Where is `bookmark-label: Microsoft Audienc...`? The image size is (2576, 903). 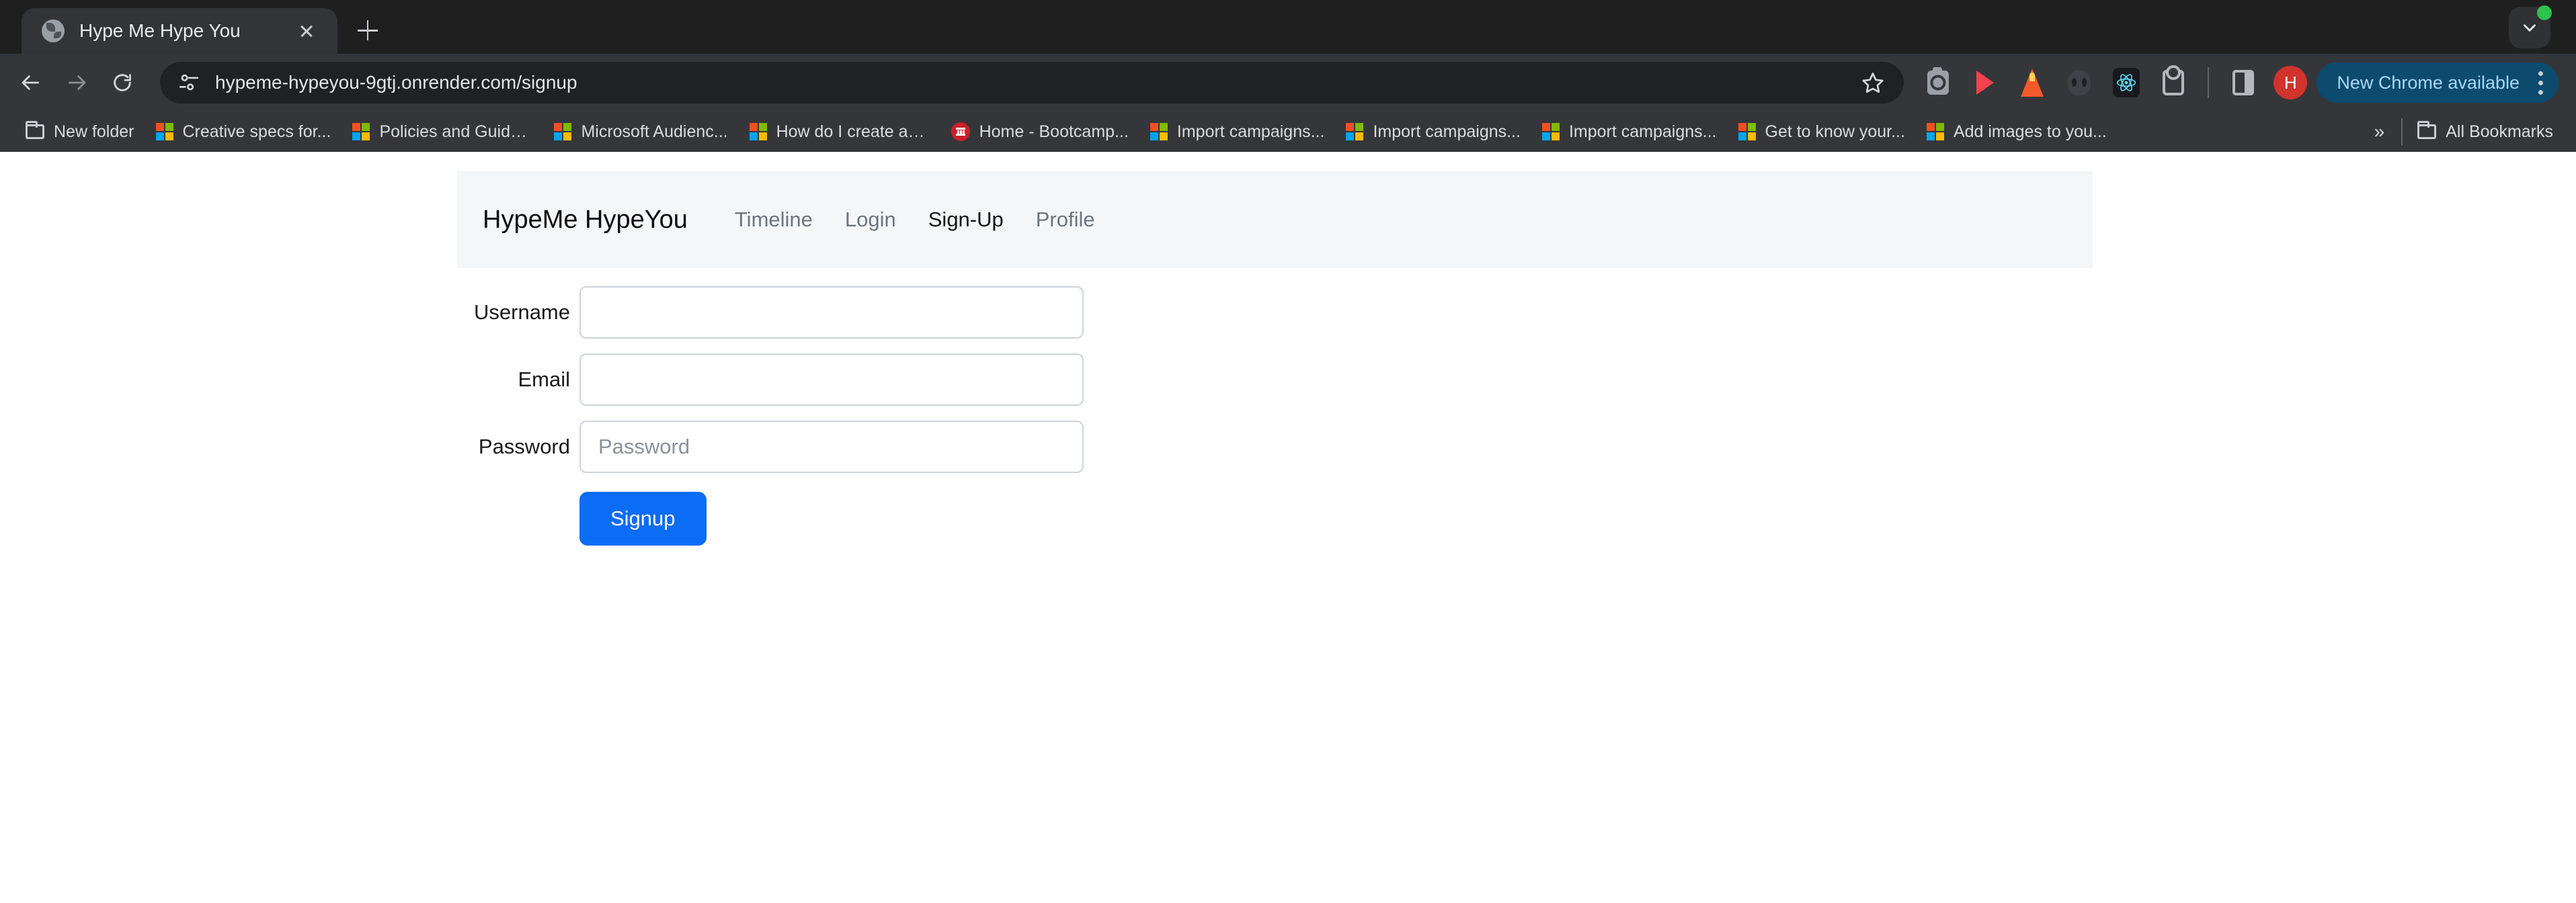 bookmark-label: Microsoft Audienc... is located at coordinates (654, 131).